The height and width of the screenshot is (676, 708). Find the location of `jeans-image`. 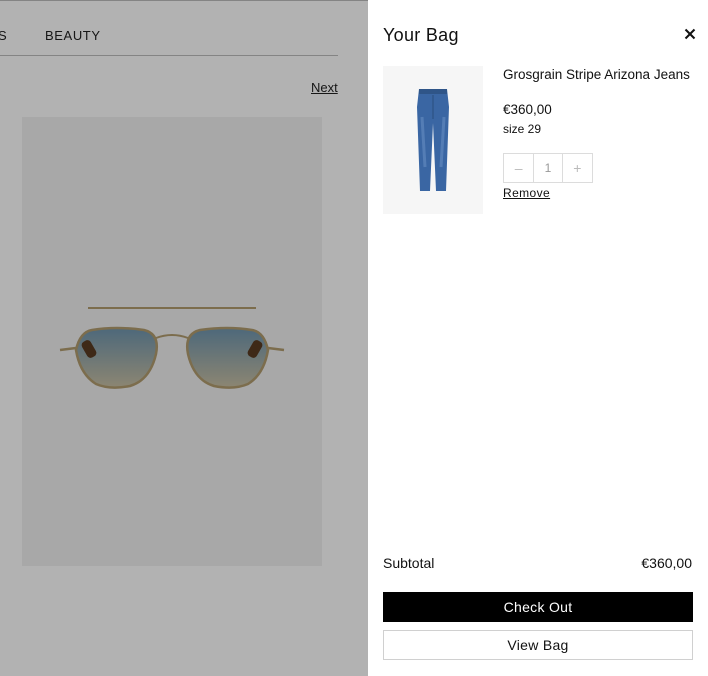

jeans-image is located at coordinates (433, 140).